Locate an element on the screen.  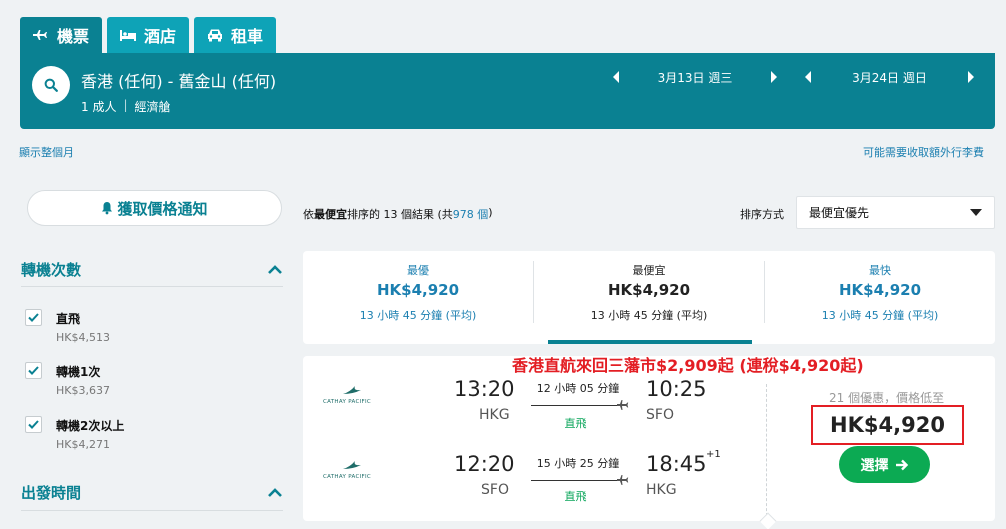
return-date-nav: 3月24日 週日 is located at coordinates (889, 77).